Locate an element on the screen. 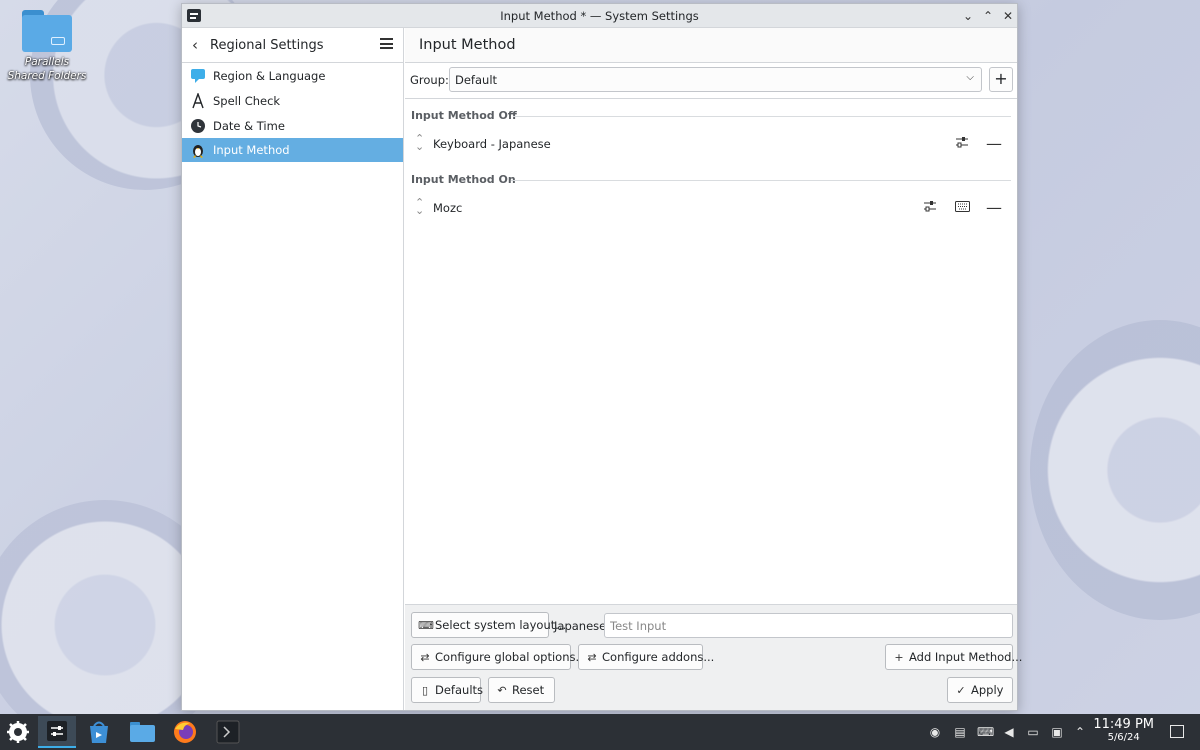 This screenshot has width=1200, height=750. application-launcher-button is located at coordinates (19, 732).